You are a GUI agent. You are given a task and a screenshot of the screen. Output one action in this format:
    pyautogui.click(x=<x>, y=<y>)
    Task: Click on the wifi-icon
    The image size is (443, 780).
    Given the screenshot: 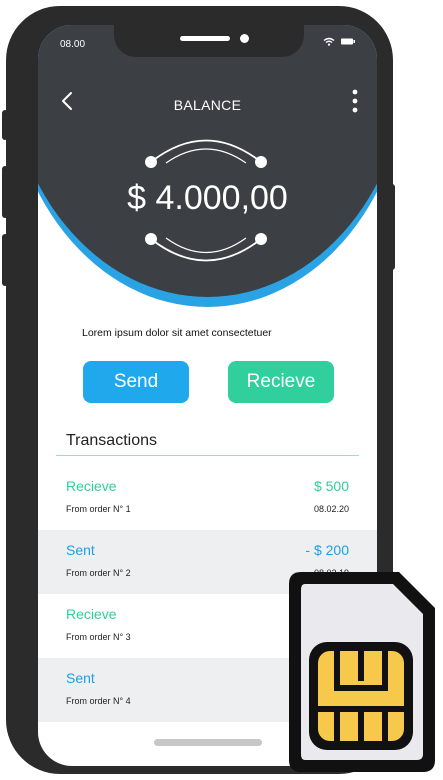 What is the action you would take?
    pyautogui.click(x=329, y=41)
    